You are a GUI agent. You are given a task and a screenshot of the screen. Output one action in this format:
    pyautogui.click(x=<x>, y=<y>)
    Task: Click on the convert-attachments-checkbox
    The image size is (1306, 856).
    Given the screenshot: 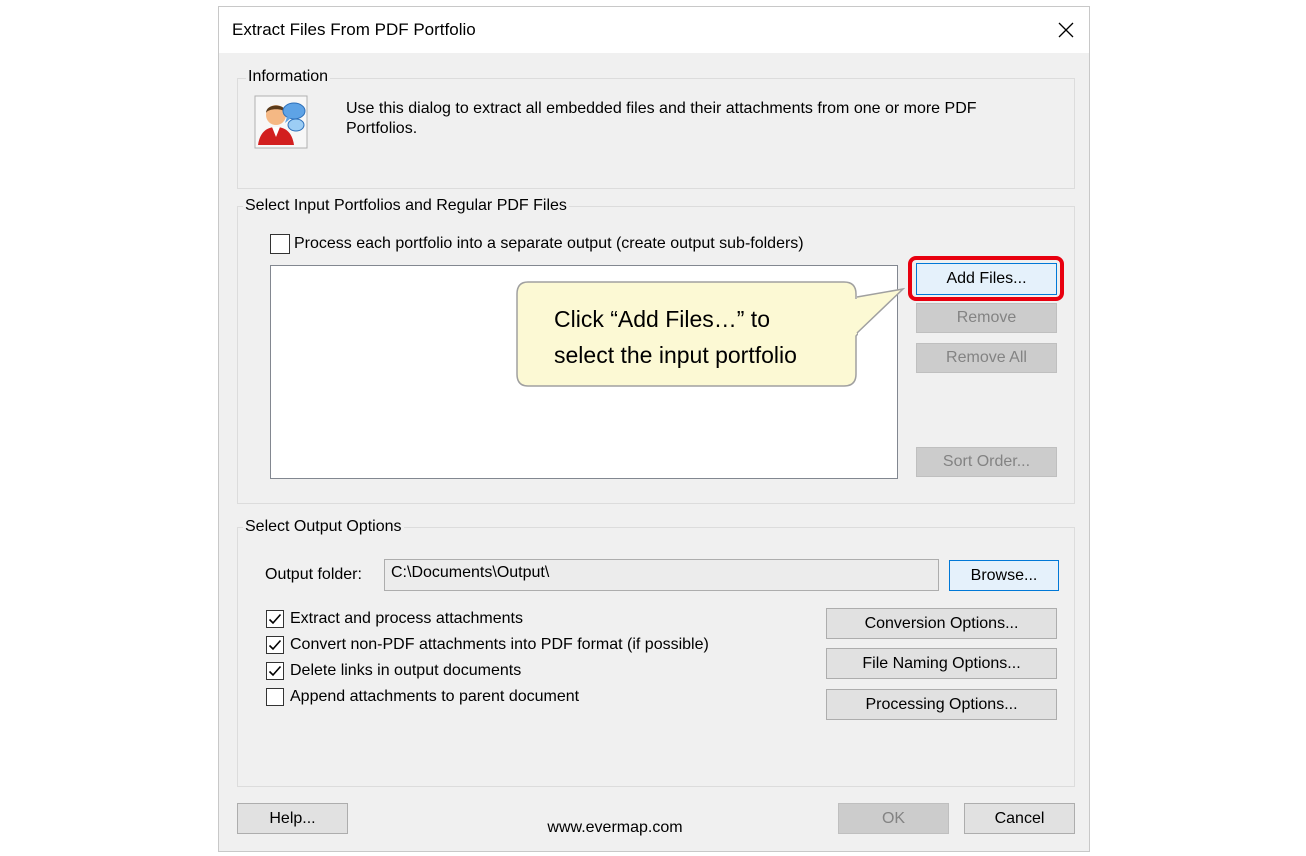 What is the action you would take?
    pyautogui.click(x=275, y=645)
    